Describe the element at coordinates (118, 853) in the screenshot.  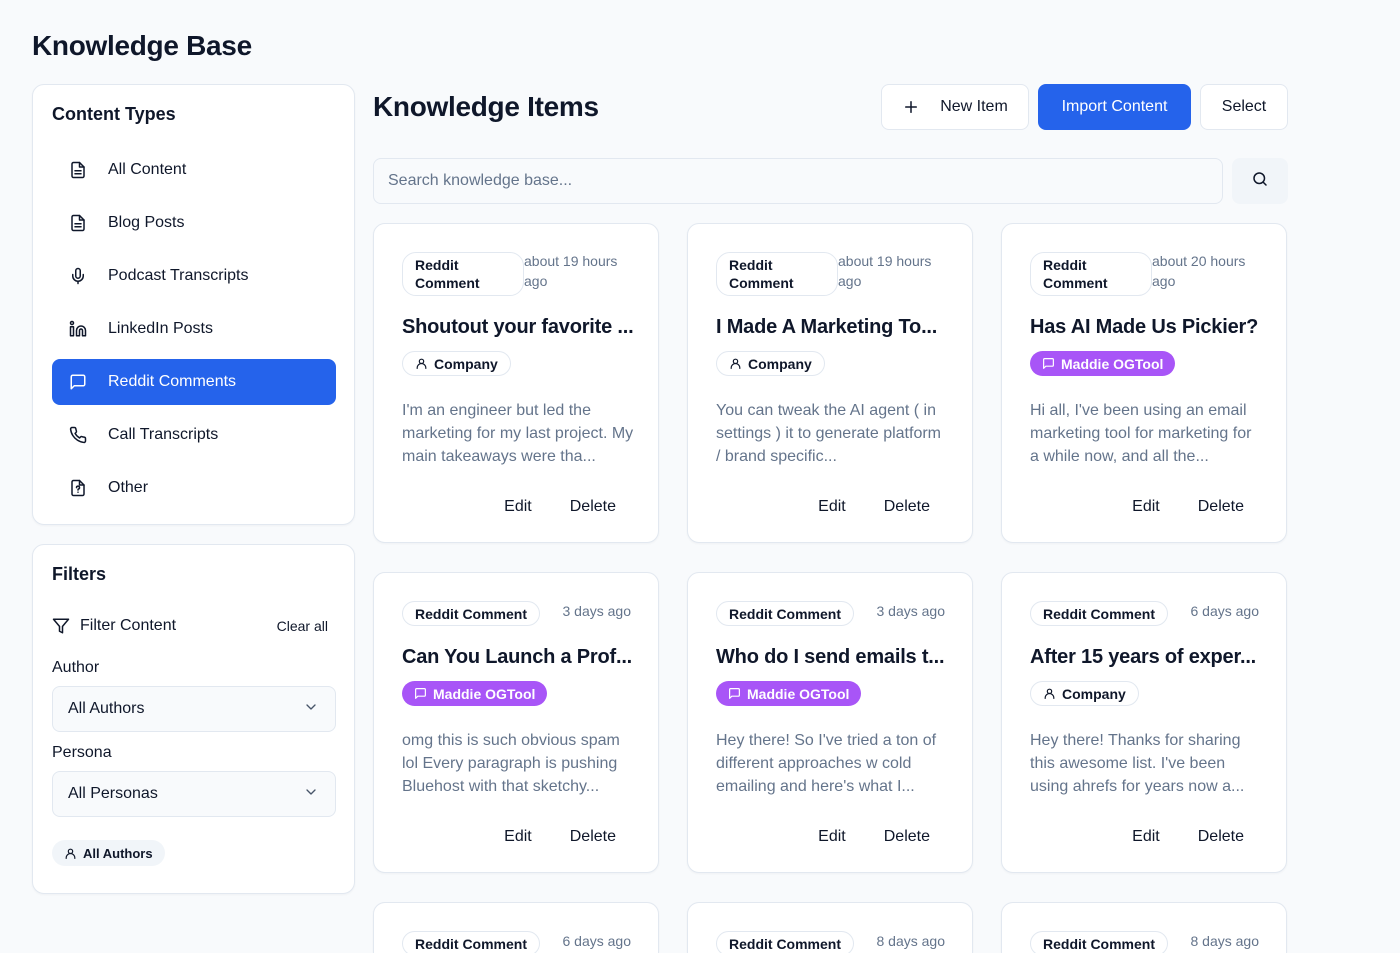
I see `active-filter-chip-label: All Authors` at that location.